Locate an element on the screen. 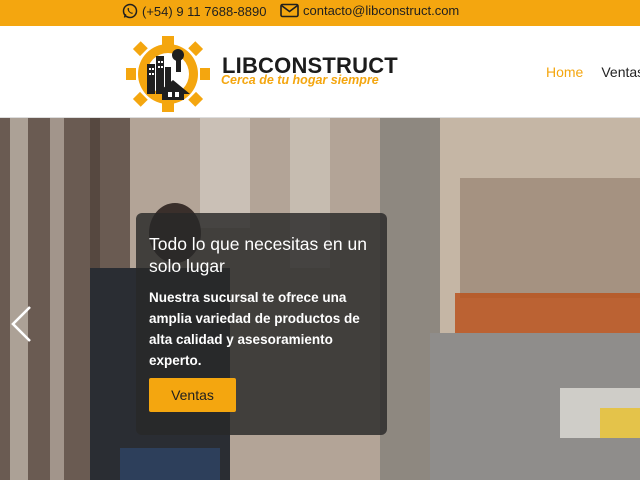  email-contact: contacto@libconstruct.com is located at coordinates (369, 10).